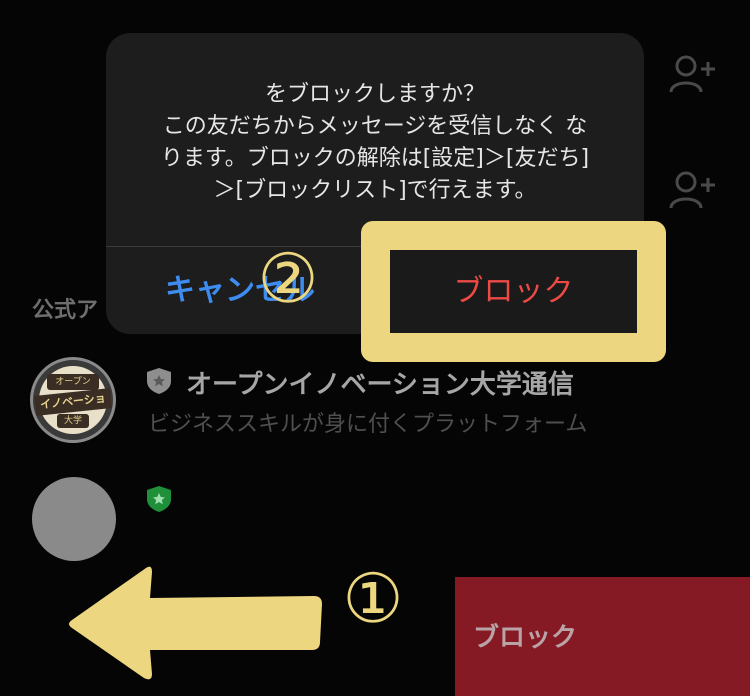 This screenshot has height=696, width=750. Describe the element at coordinates (602, 636) in the screenshot. I see `swipe-block-action: ブロック` at that location.